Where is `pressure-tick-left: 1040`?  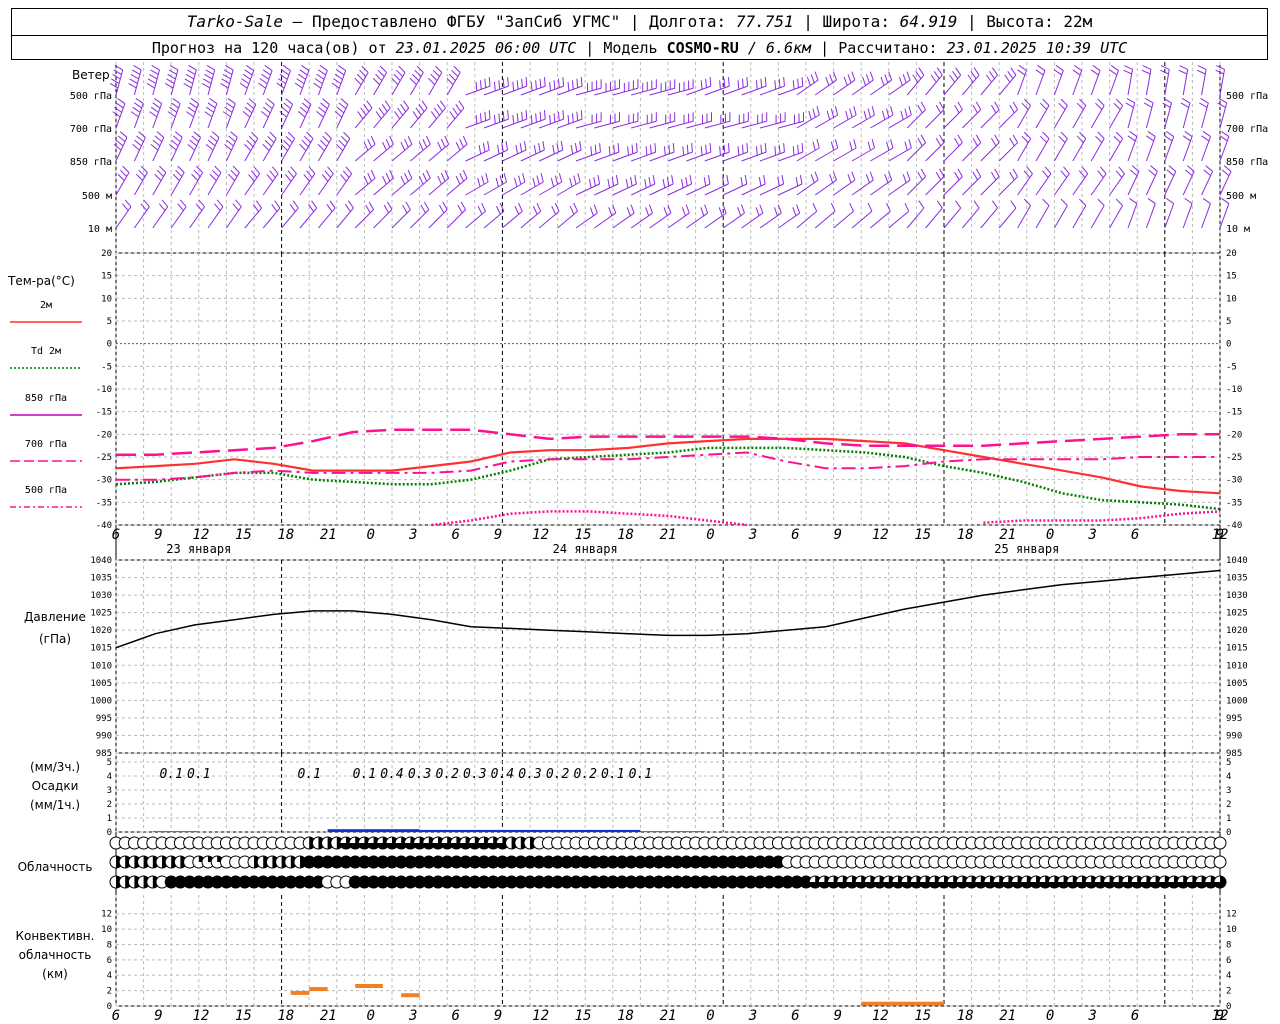
pressure-tick-left: 1040 is located at coordinates (101, 561).